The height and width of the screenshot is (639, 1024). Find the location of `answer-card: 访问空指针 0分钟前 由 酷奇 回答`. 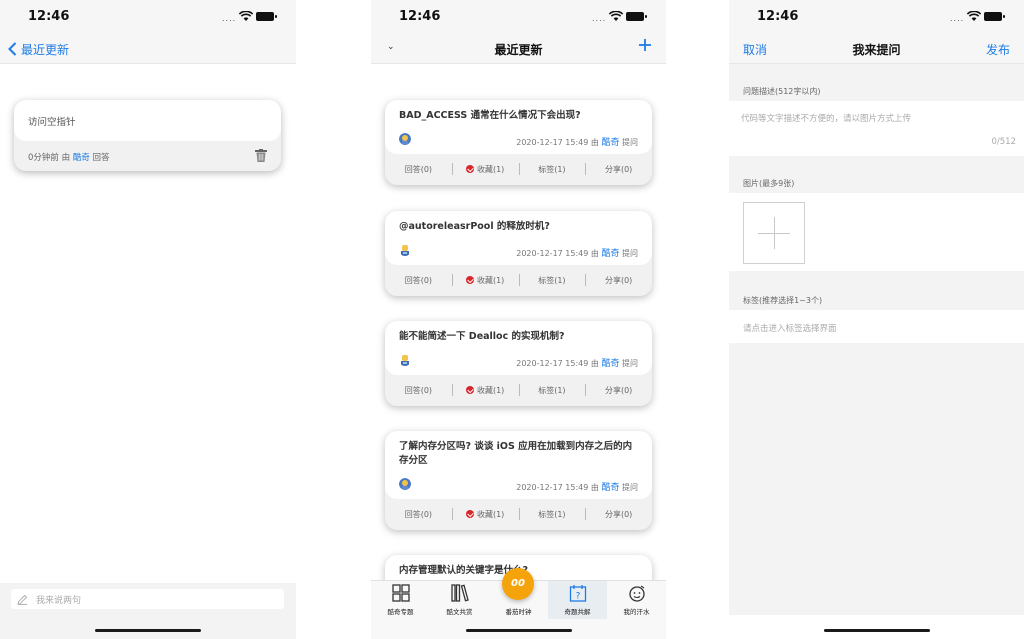

answer-card: 访问空指针 0分钟前 由 酷奇 回答 is located at coordinates (147, 135).